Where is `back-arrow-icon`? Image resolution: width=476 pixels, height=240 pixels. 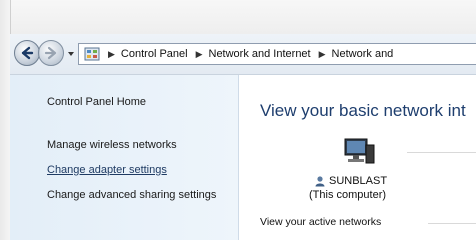 back-arrow-icon is located at coordinates (27, 53).